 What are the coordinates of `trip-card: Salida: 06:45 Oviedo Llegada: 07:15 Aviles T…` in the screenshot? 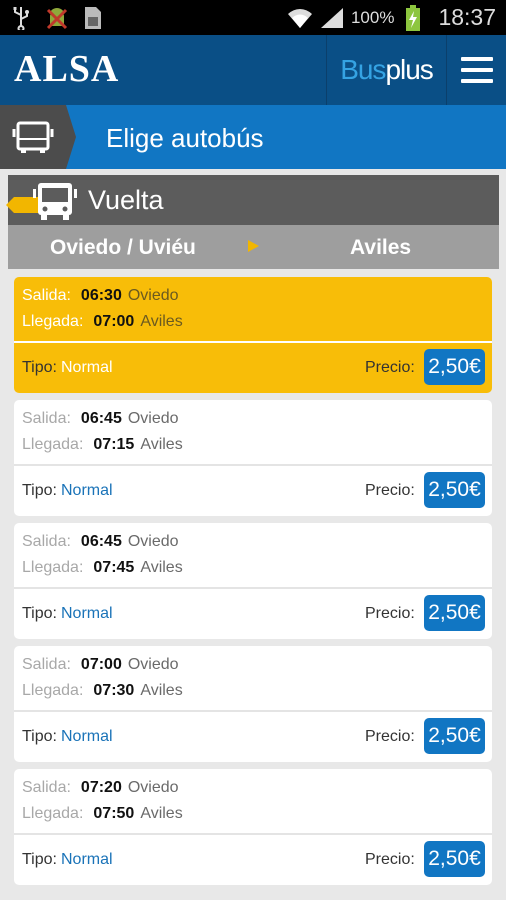 It's located at (253, 458).